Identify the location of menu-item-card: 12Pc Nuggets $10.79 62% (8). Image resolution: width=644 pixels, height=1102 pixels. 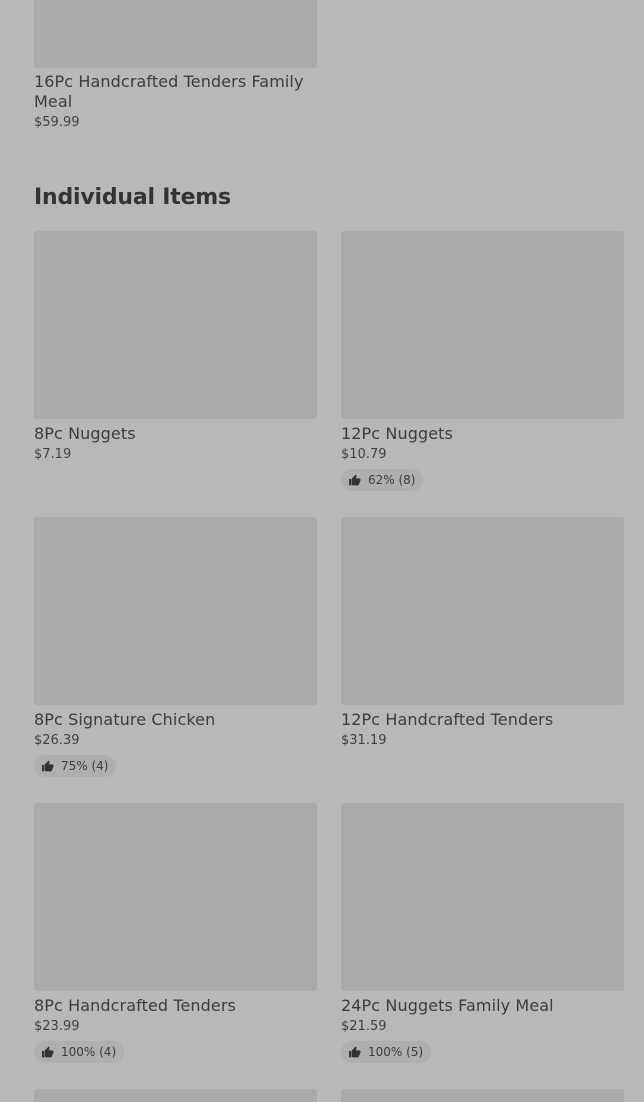
(482, 361).